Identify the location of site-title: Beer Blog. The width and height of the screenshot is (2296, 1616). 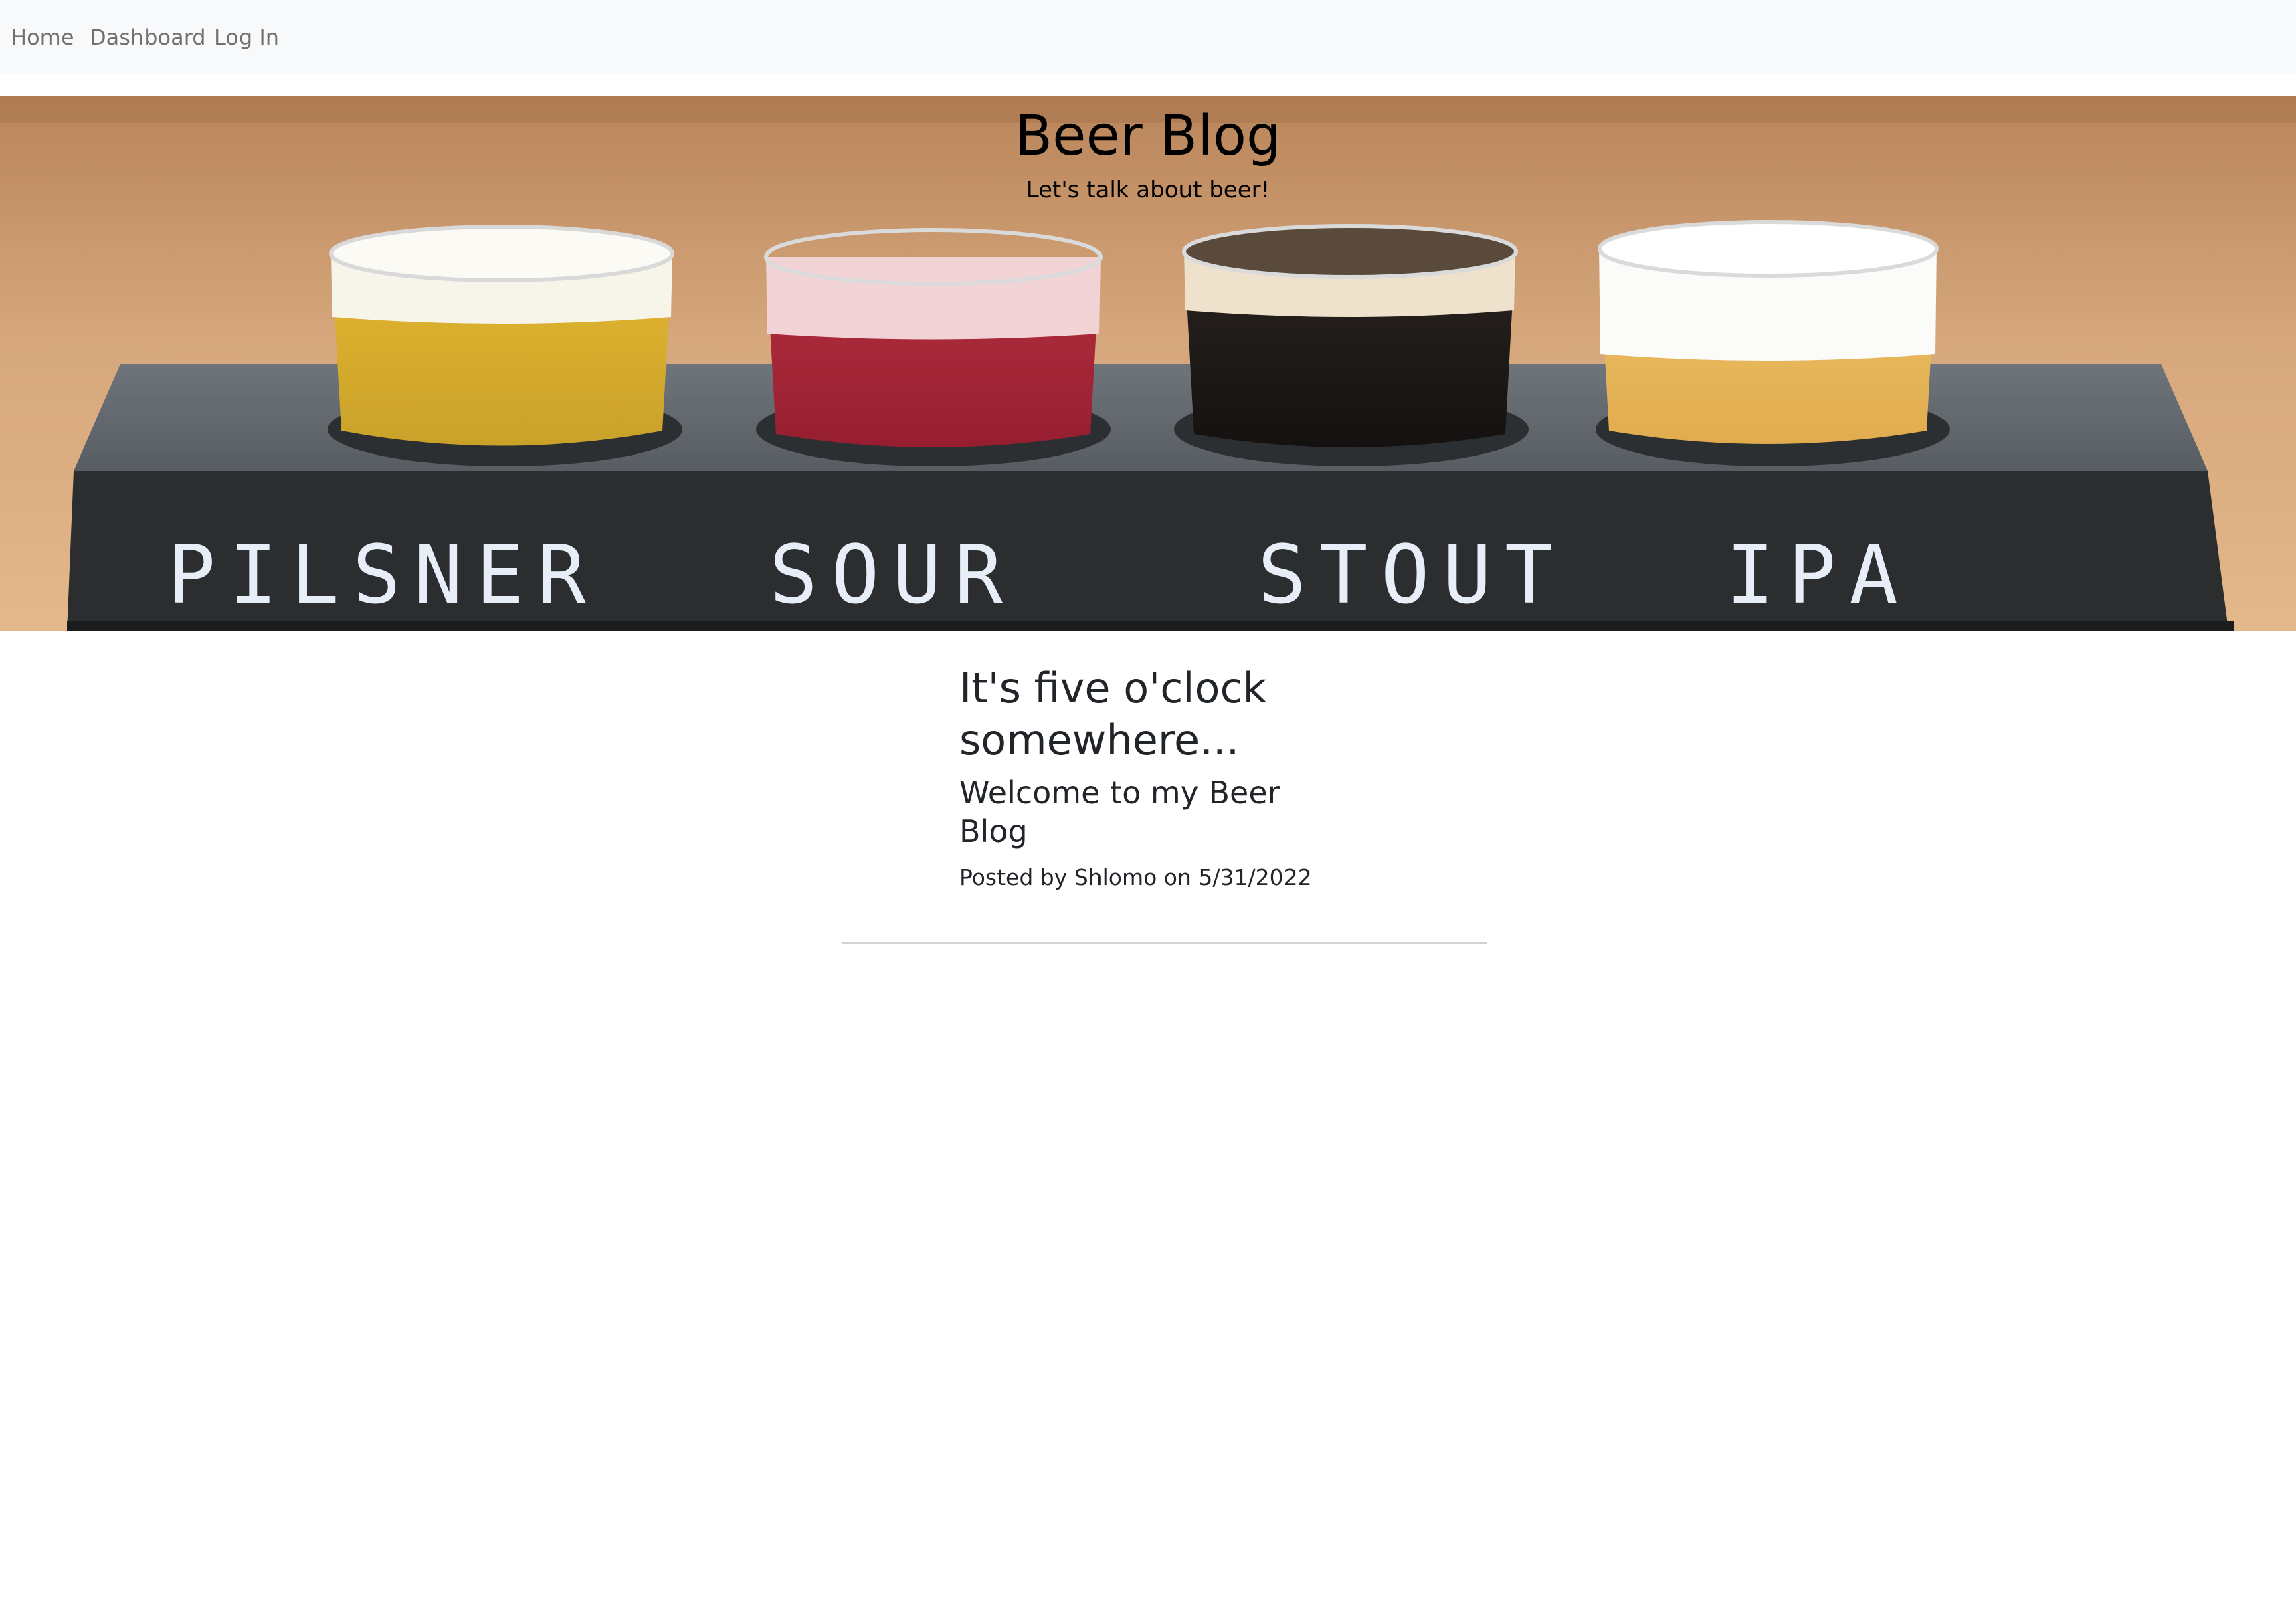
(1148, 136).